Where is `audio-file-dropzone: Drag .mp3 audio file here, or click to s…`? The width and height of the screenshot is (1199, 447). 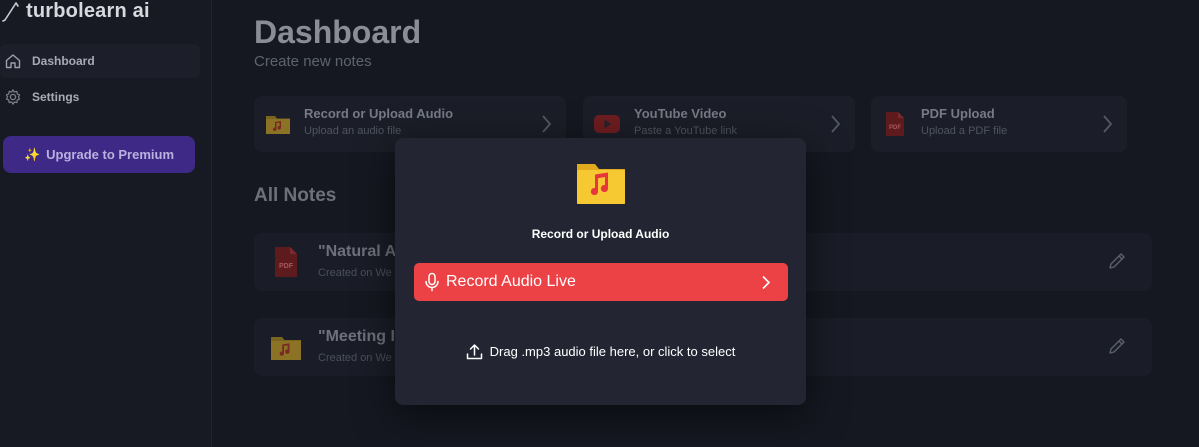 audio-file-dropzone: Drag .mp3 audio file here, or click to s… is located at coordinates (600, 351).